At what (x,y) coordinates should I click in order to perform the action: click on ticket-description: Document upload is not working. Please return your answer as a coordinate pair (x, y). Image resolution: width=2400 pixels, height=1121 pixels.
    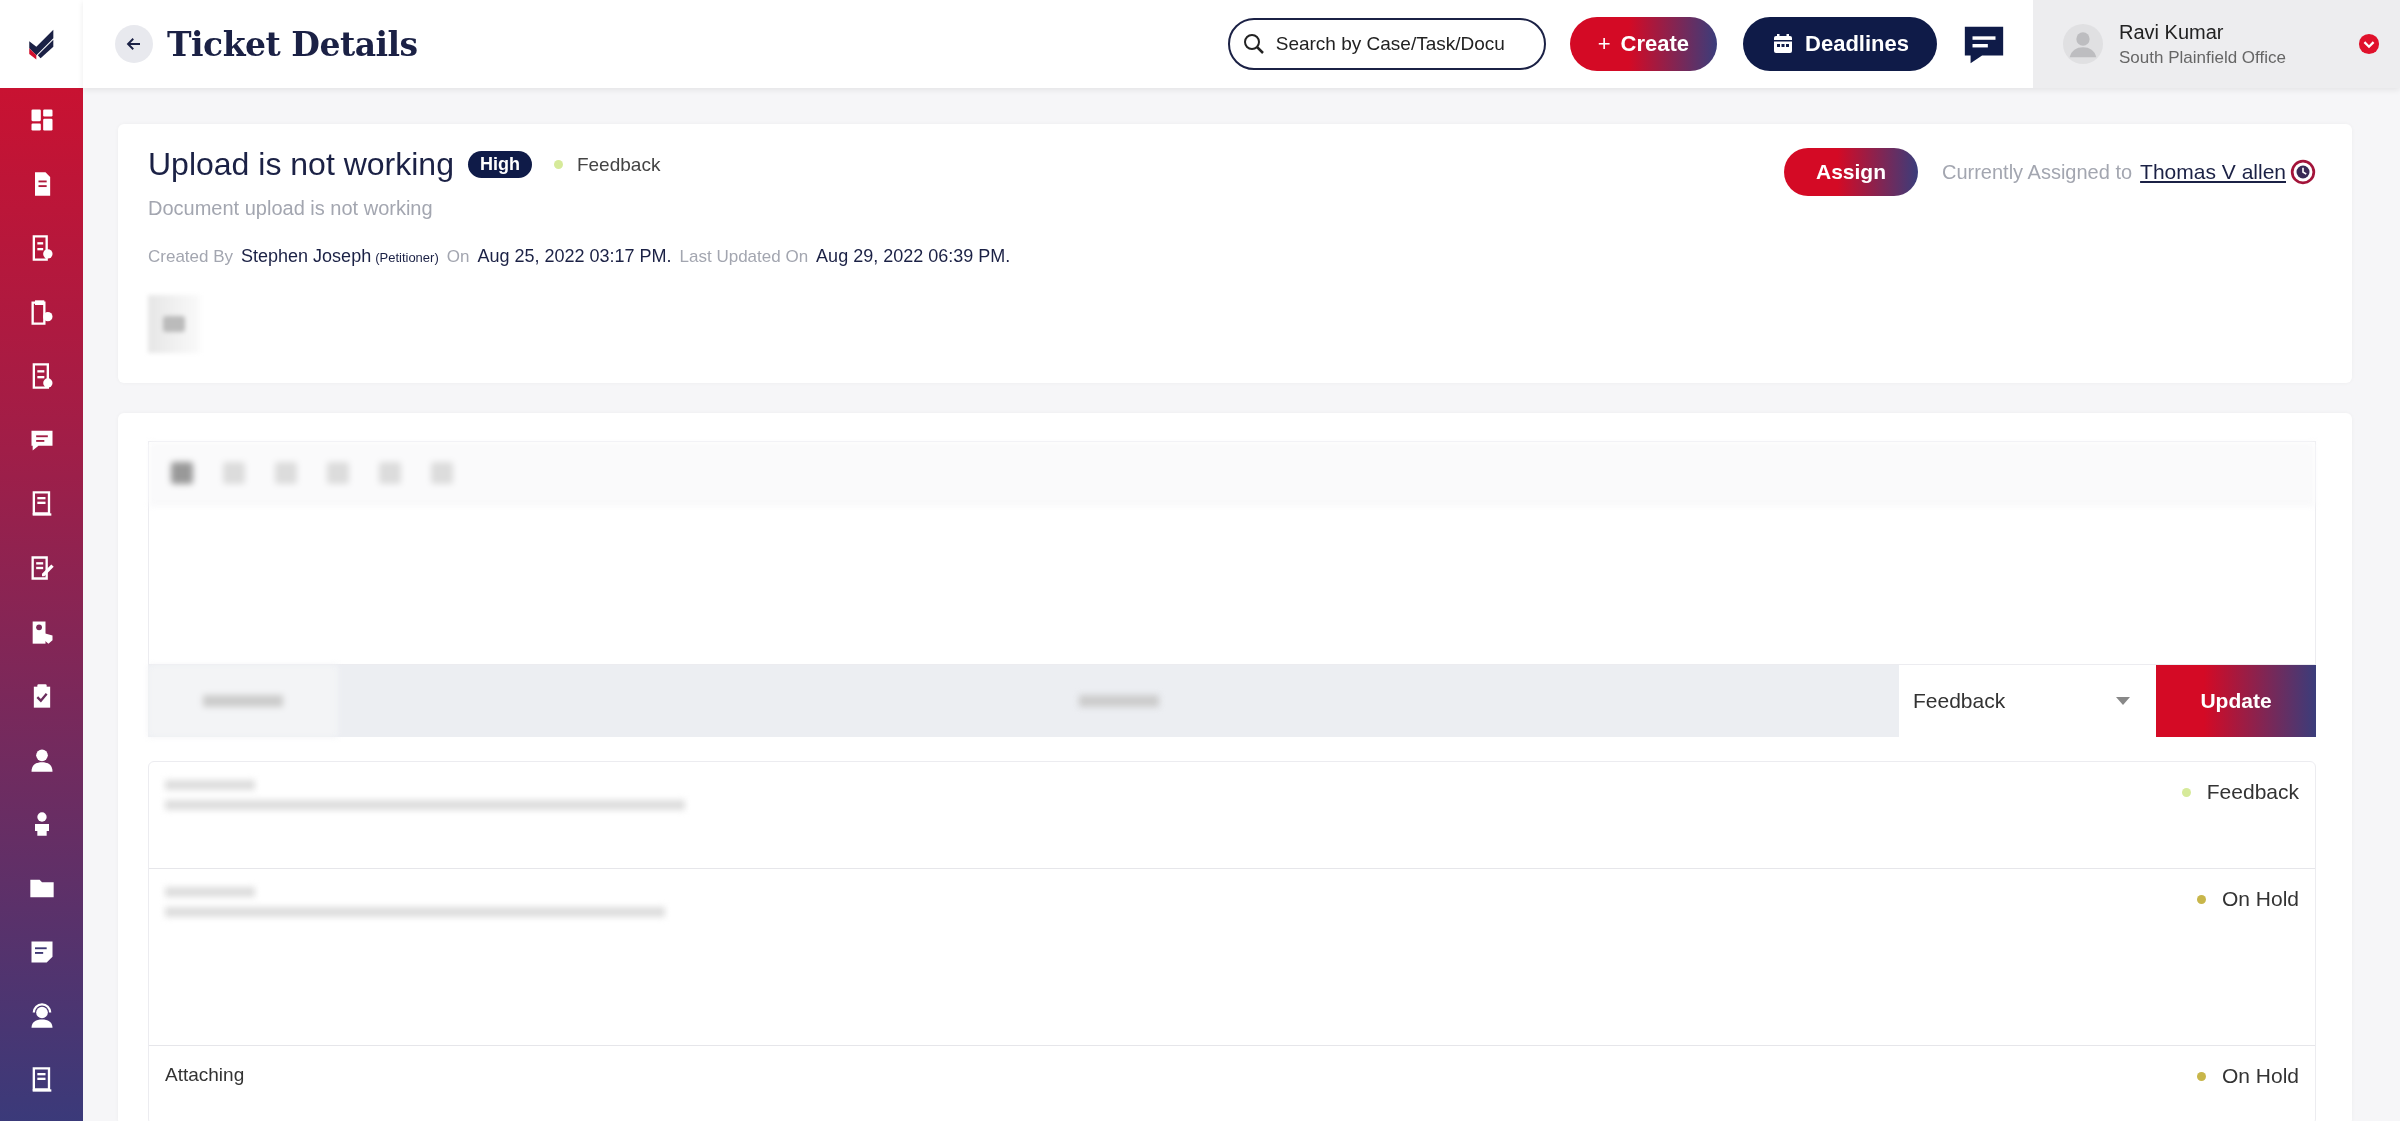
    Looking at the image, I should click on (291, 208).